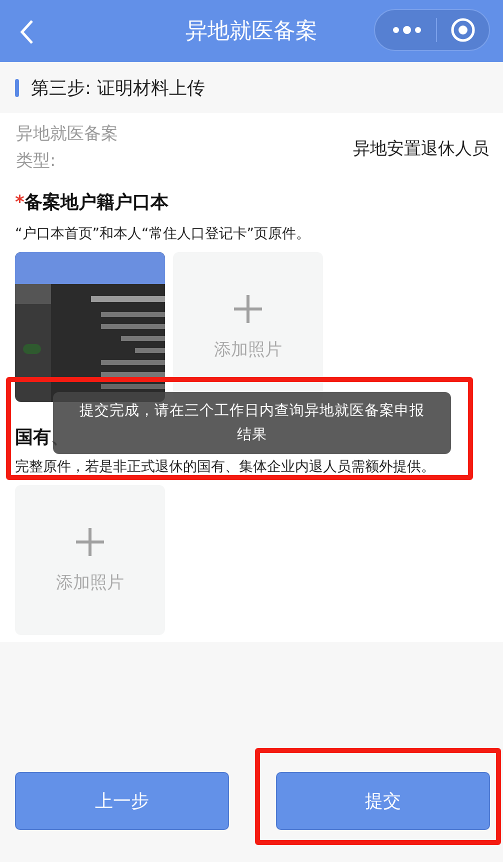  What do you see at coordinates (252, 32) in the screenshot?
I see `page-title: 异地就医备案` at bounding box center [252, 32].